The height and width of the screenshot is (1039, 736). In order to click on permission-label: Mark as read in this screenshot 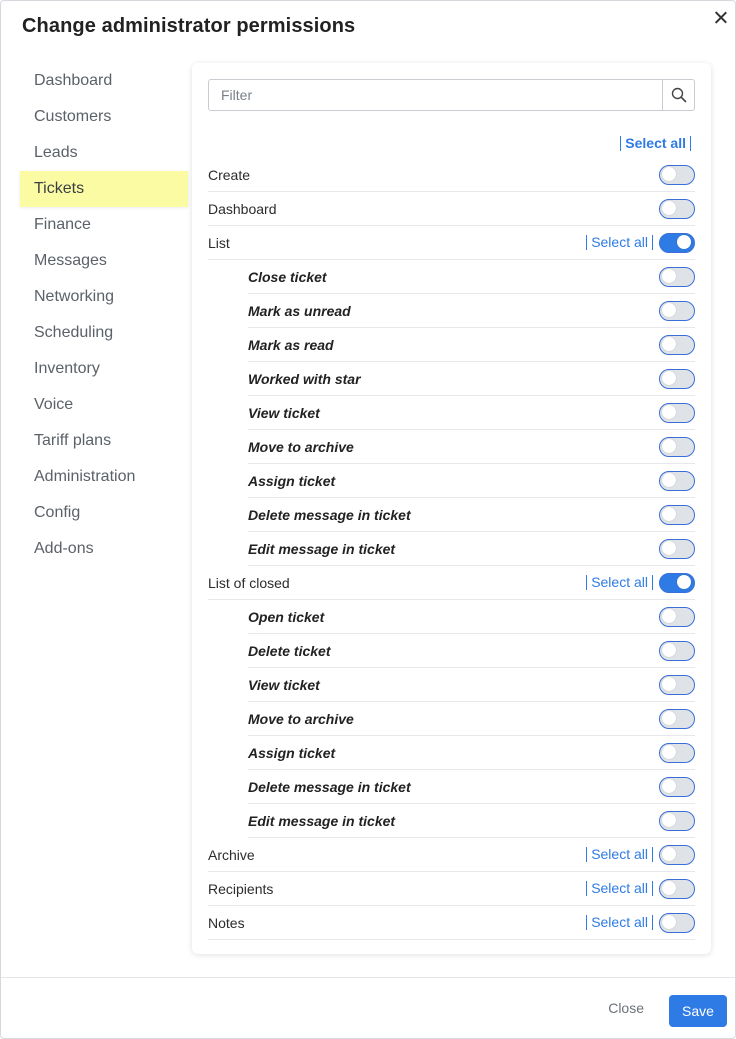, I will do `click(291, 344)`.